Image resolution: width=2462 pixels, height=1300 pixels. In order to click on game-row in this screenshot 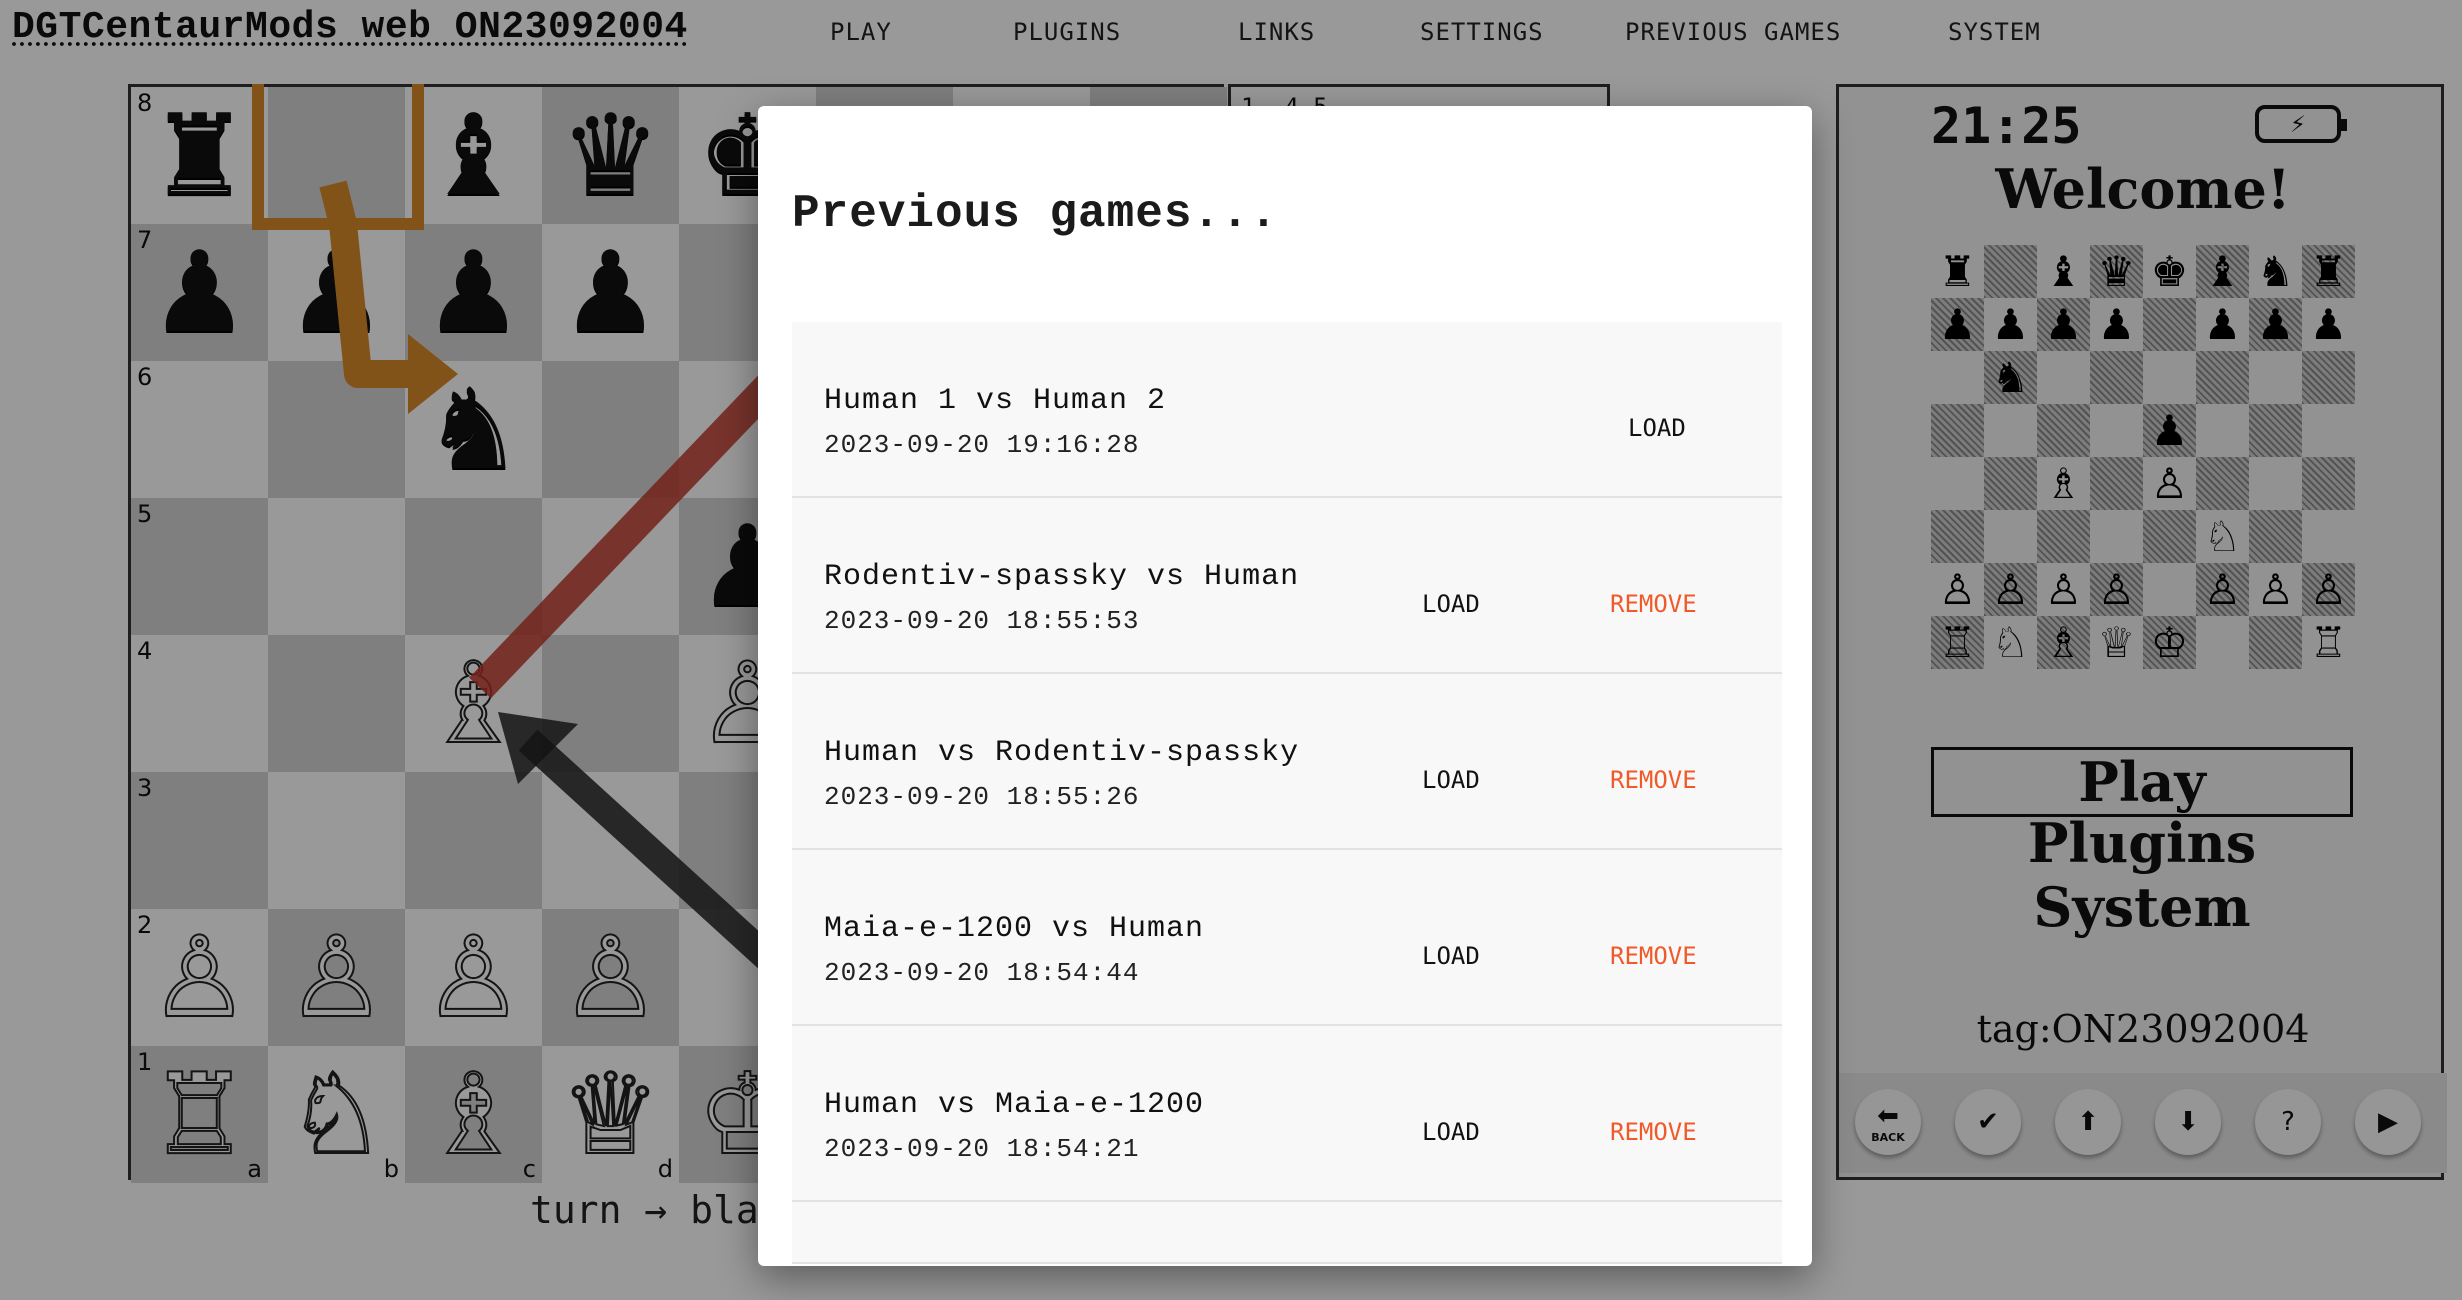, I will do `click(1287, 1233)`.